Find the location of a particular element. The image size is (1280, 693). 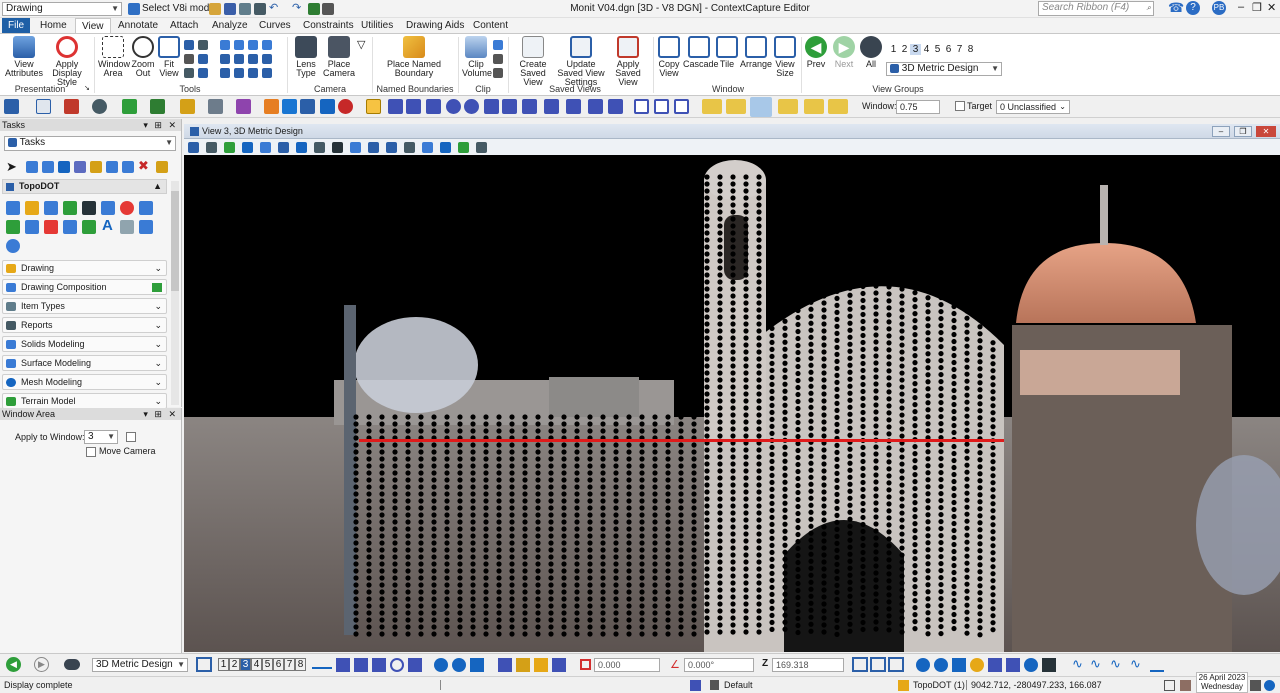

fit-view-button: Fit View is located at coordinates (169, 57).